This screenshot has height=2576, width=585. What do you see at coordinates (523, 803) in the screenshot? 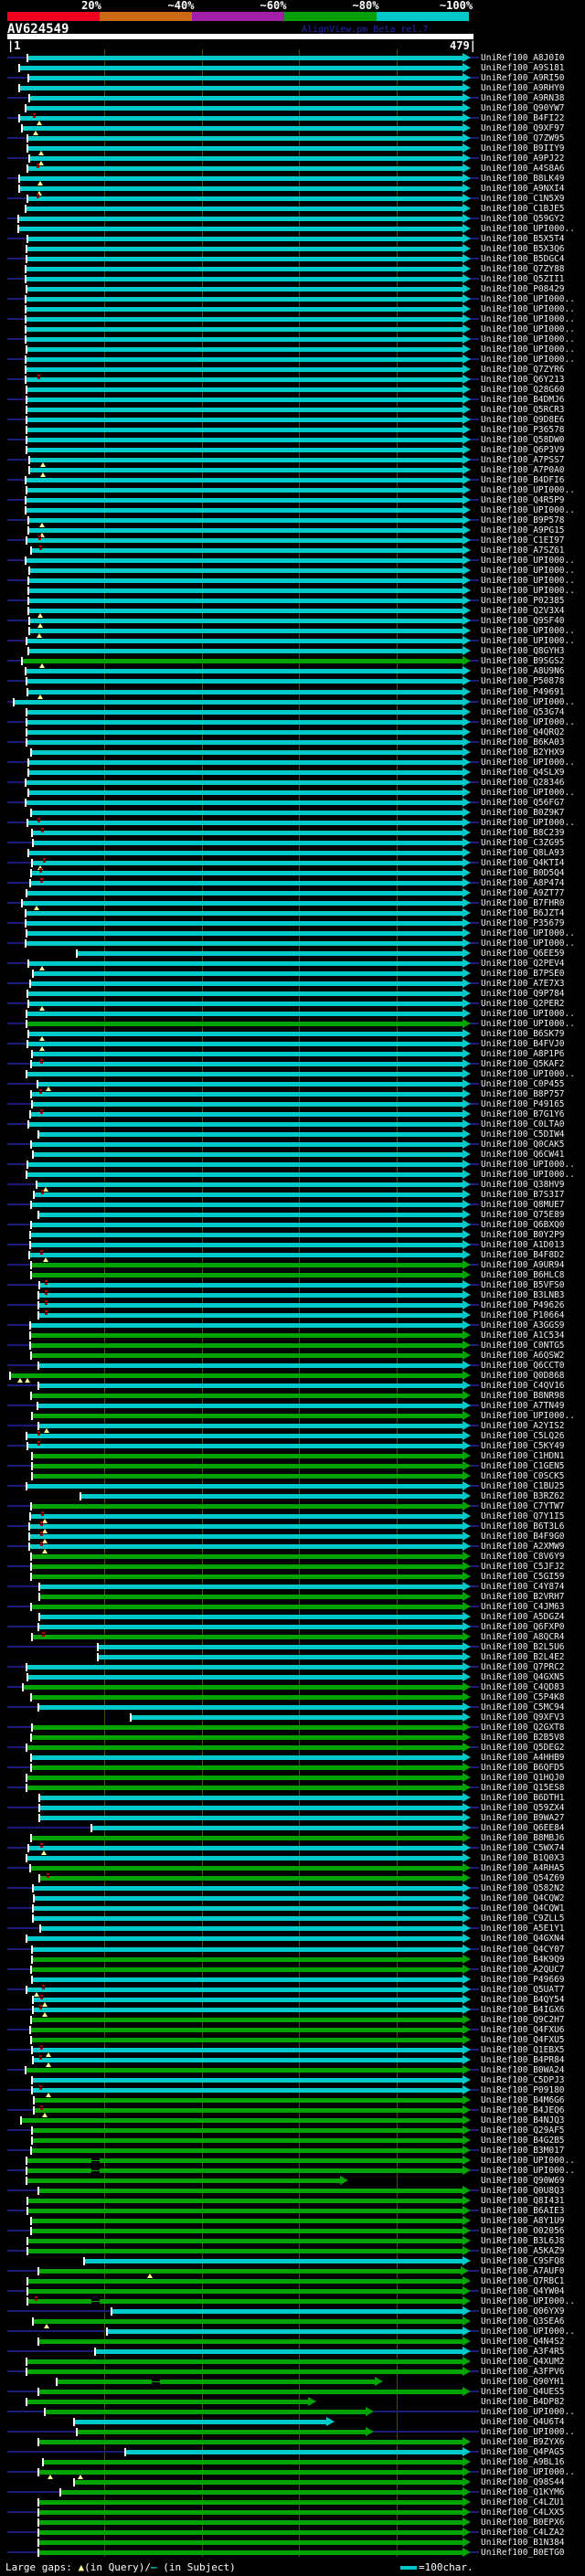
I see `hit-label: UniRef100_Q56FG7` at bounding box center [523, 803].